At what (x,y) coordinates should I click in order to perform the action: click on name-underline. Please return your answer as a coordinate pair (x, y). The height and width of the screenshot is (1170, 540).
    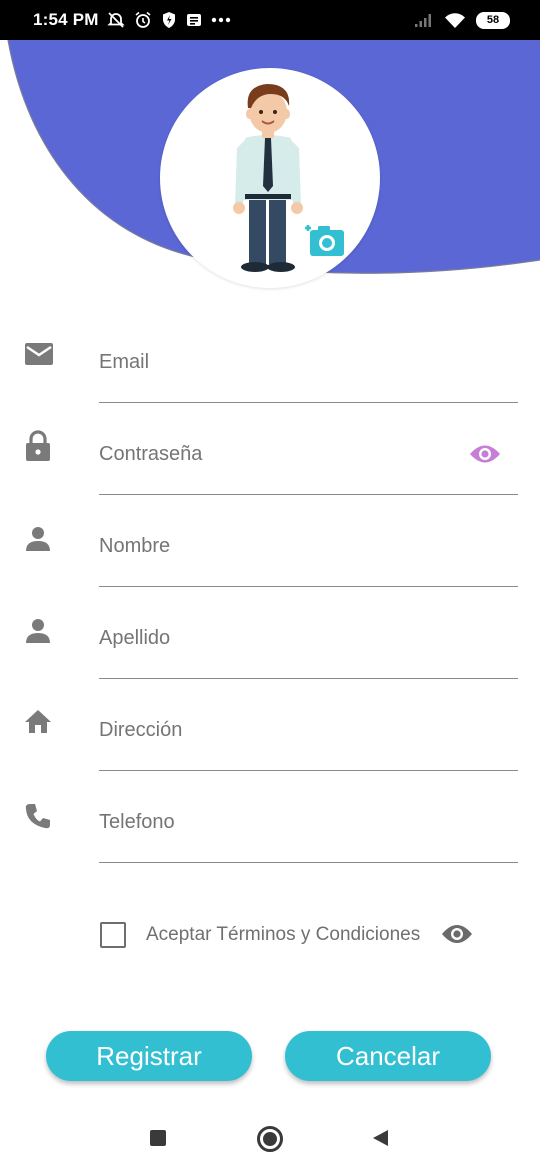
    Looking at the image, I should click on (308, 586).